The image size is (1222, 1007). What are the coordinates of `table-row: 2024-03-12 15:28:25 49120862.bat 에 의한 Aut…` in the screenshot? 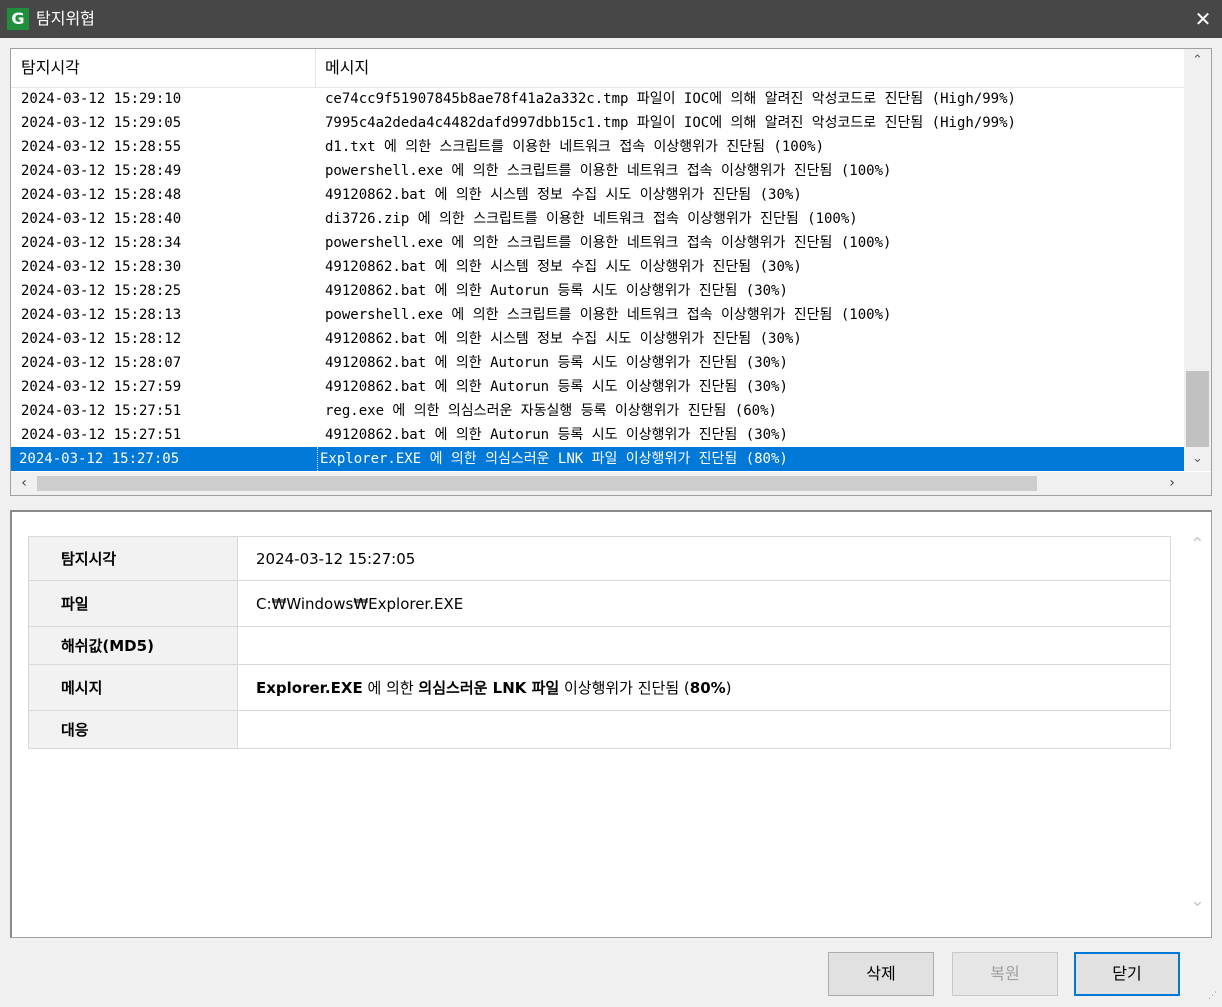 It's located at (597, 291).